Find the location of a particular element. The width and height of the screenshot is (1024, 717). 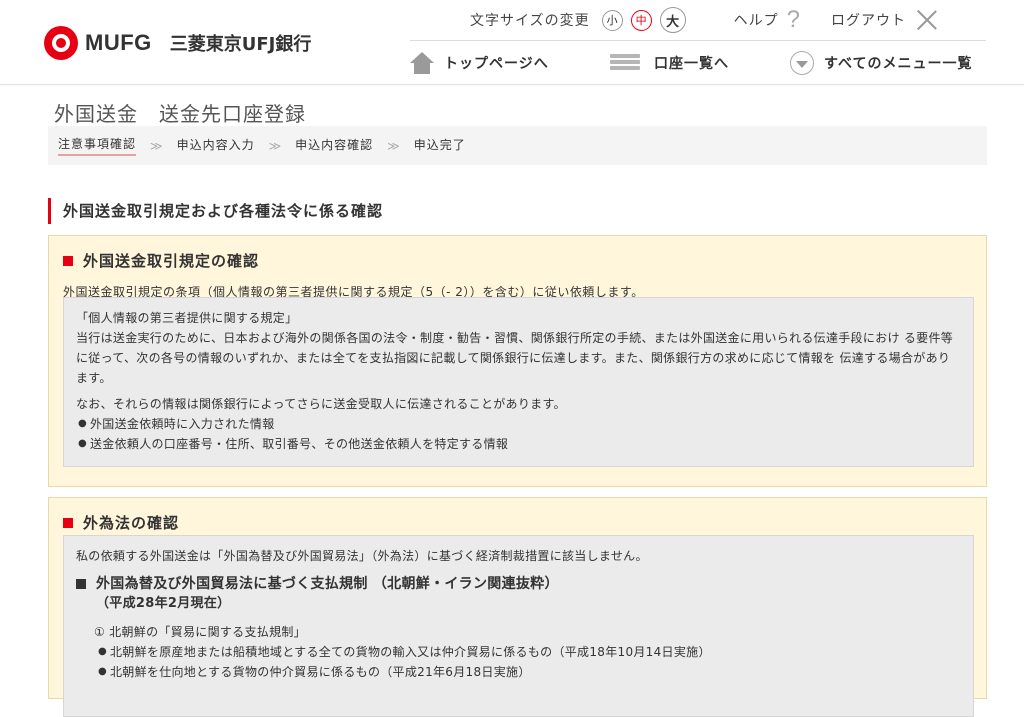

list-item-text: 送金依頼人の口座番号・住所、取引番号、その他送金依頼人を特定する情報 is located at coordinates (299, 444).